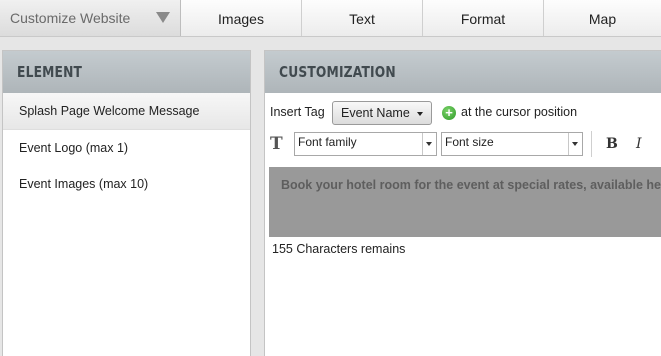 The height and width of the screenshot is (356, 661). Describe the element at coordinates (126, 72) in the screenshot. I see `element-panel-header: ELEMENT` at that location.